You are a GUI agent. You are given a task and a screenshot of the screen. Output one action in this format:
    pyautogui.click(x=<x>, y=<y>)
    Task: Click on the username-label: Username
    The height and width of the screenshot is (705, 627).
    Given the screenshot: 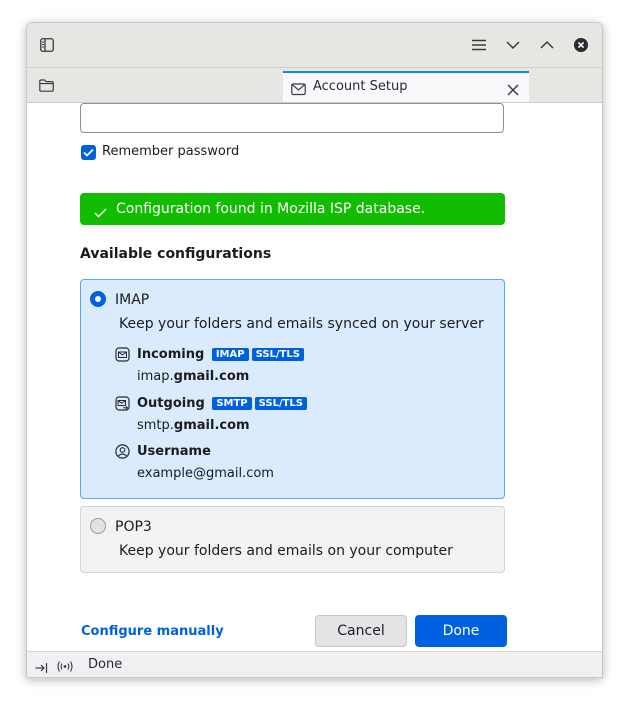 What is the action you would take?
    pyautogui.click(x=174, y=451)
    